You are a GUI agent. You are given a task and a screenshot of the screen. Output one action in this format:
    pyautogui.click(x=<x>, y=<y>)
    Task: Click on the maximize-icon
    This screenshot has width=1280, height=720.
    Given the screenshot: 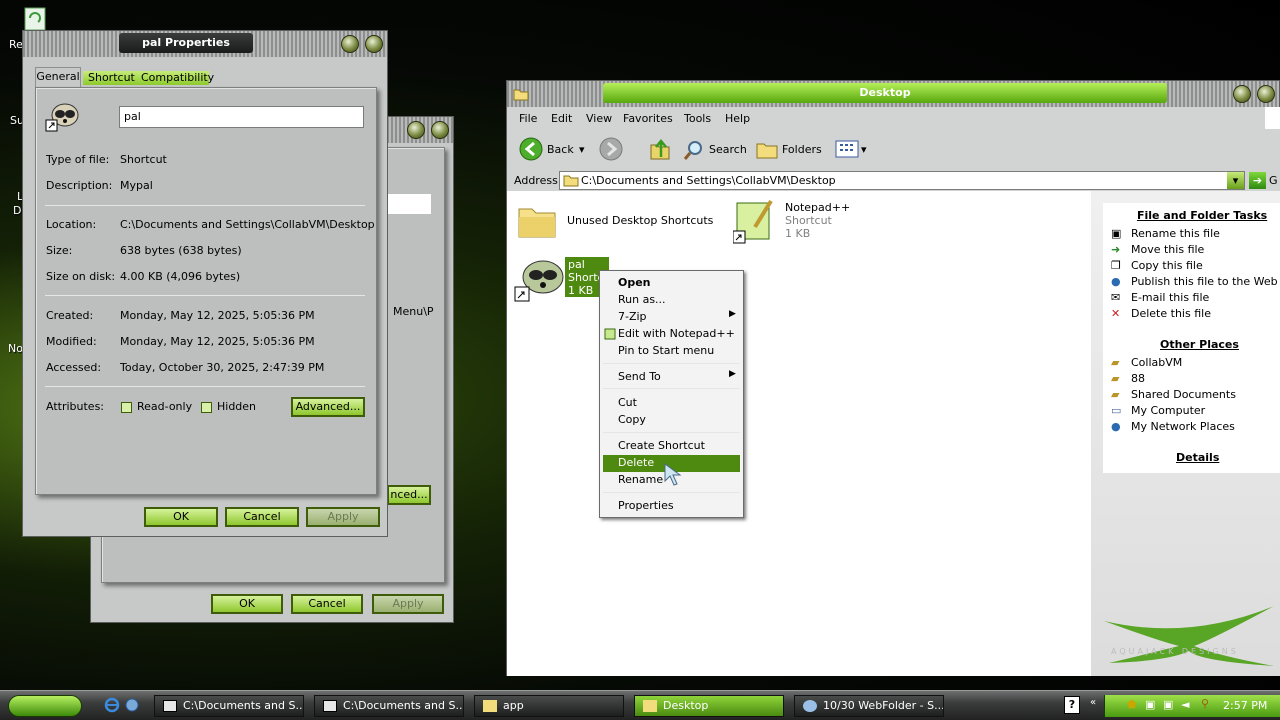 What is the action you would take?
    pyautogui.click(x=1266, y=94)
    